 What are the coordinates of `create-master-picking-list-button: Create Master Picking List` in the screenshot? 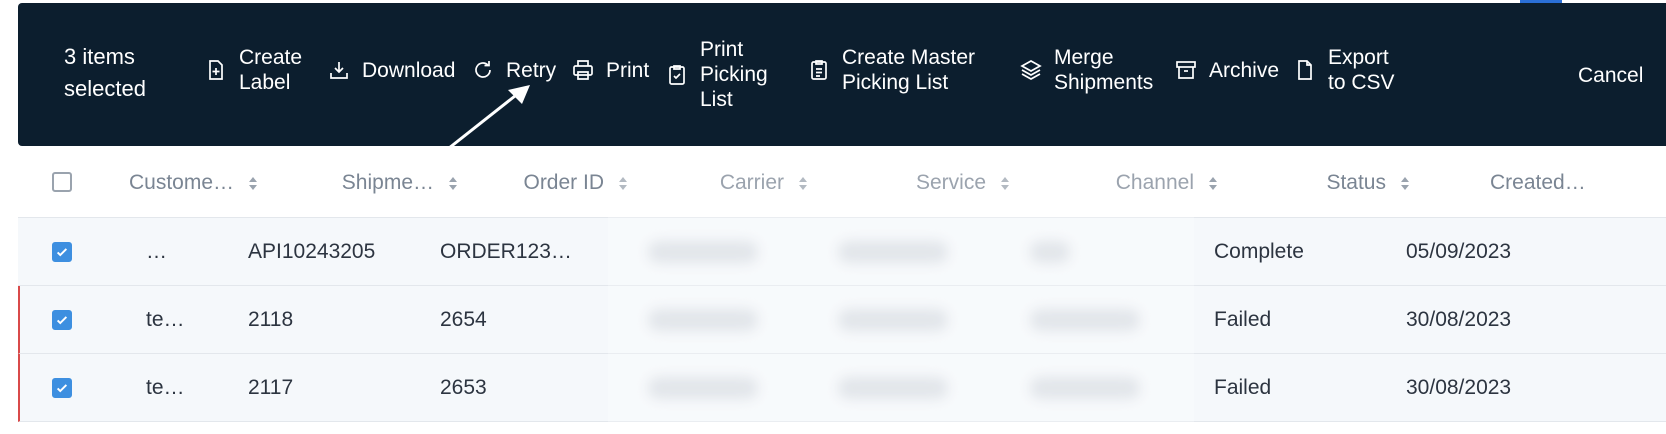 It's located at (894, 70).